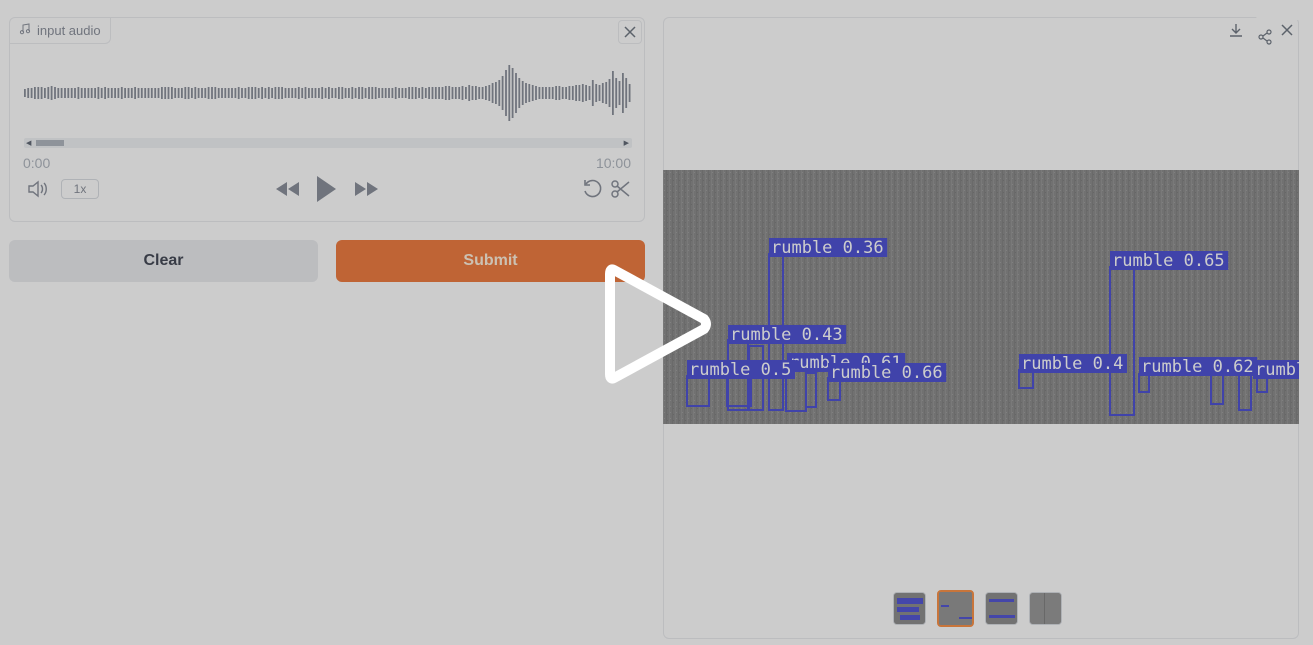 The width and height of the screenshot is (1313, 645). Describe the element at coordinates (80, 189) in the screenshot. I see `playback-rate-button: 1x` at that location.